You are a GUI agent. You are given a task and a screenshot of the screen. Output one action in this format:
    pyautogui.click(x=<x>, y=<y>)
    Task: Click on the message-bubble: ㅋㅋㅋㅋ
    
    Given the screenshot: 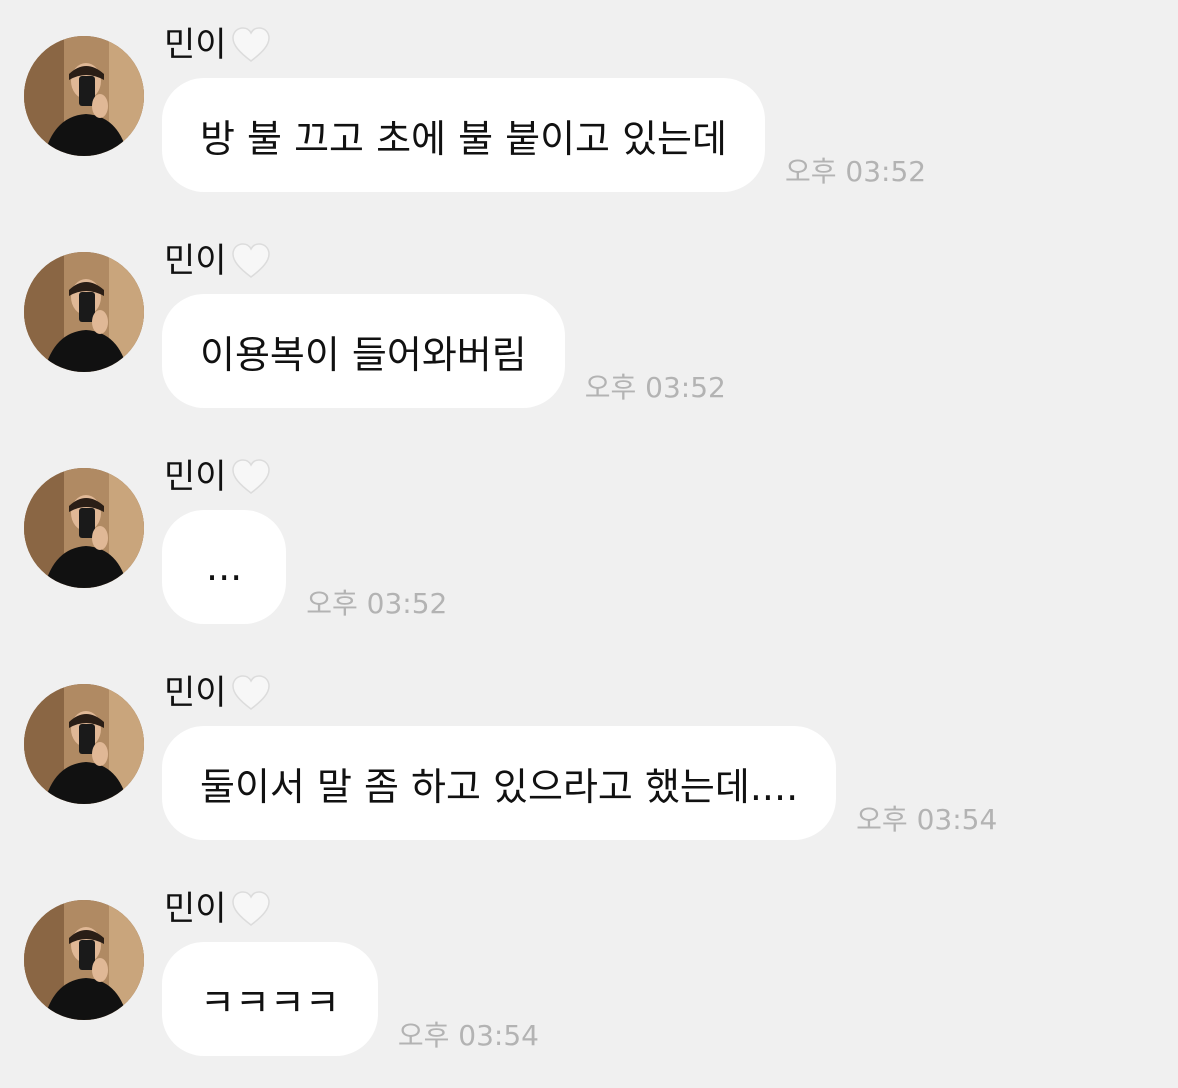 What is the action you would take?
    pyautogui.click(x=270, y=999)
    